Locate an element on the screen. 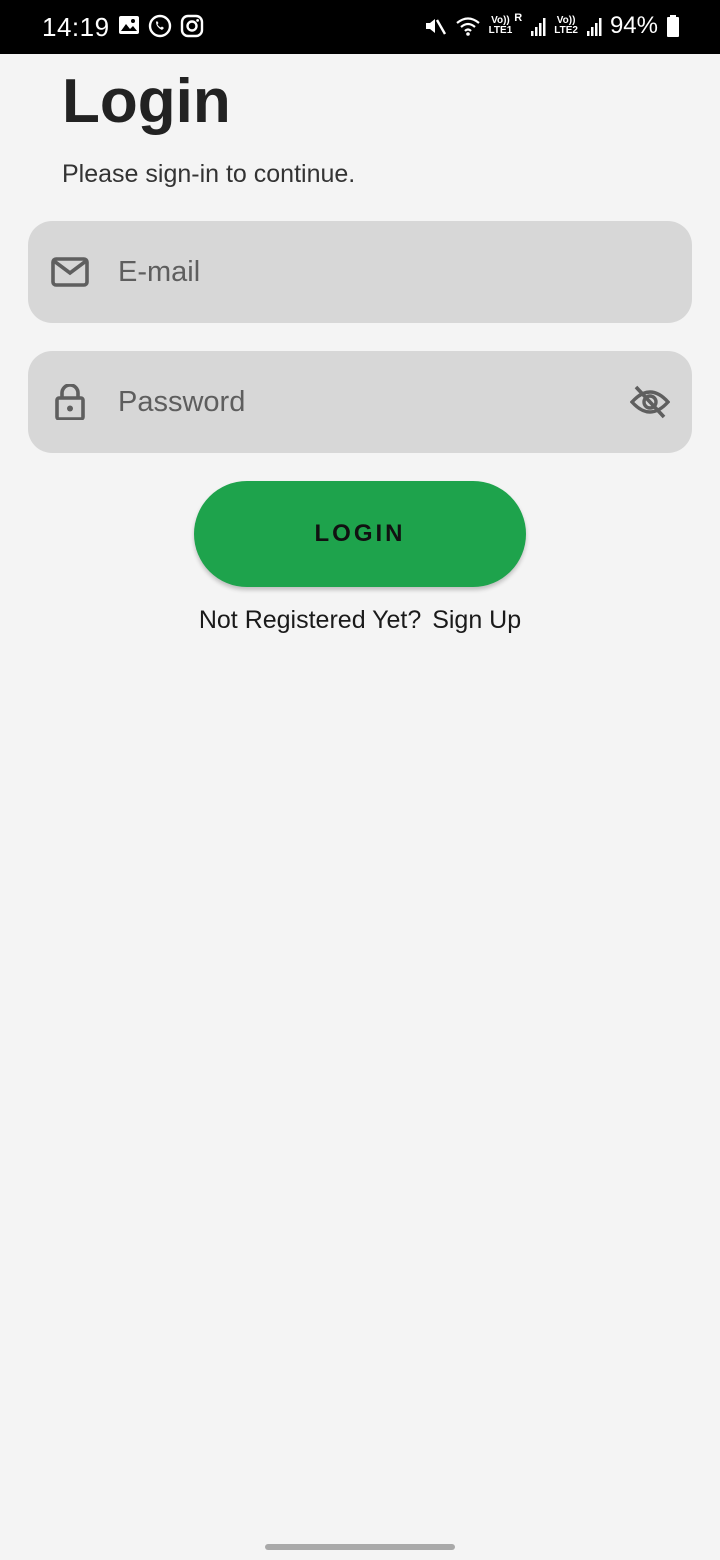 The height and width of the screenshot is (1560, 720). lock-icon is located at coordinates (70, 402).